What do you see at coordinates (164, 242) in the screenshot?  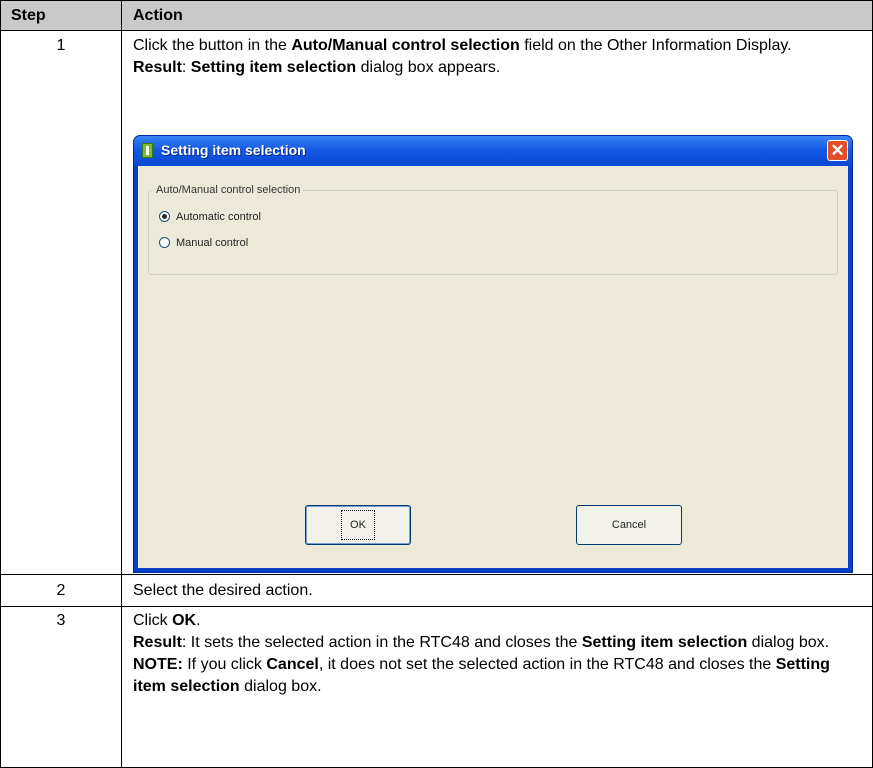 I see `radio-unselected-icon` at bounding box center [164, 242].